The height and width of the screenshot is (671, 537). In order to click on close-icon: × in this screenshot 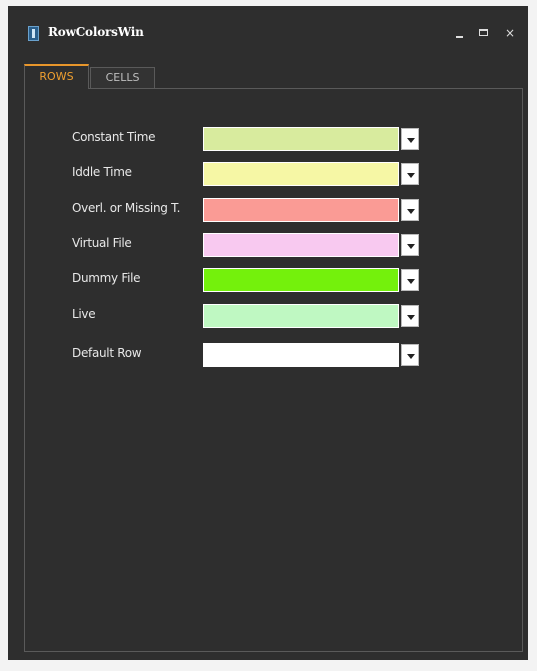, I will do `click(510, 33)`.